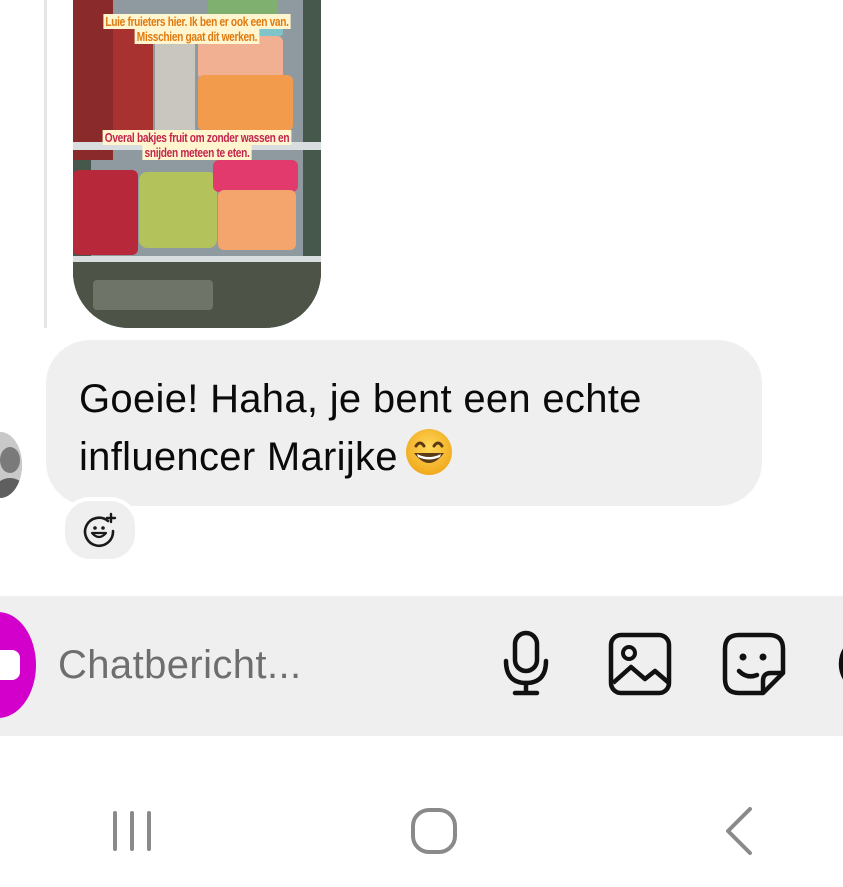  Describe the element at coordinates (268, 665) in the screenshot. I see `chat-input` at that location.